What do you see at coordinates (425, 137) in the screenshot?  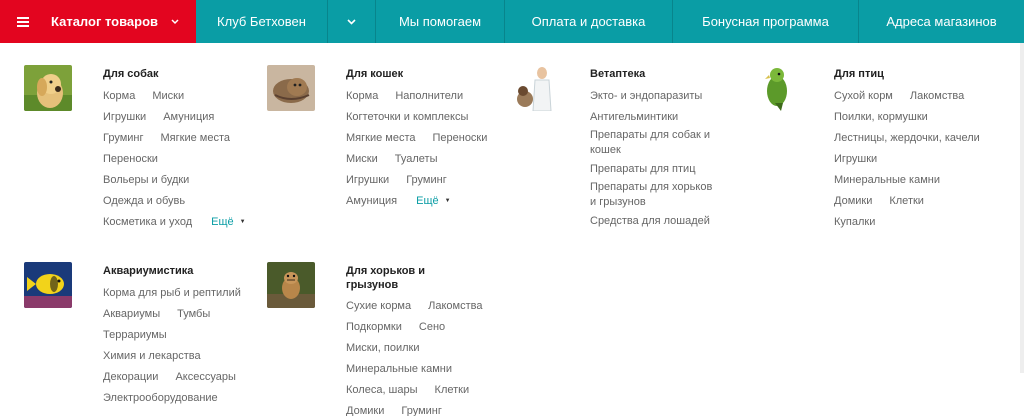 I see `list-item: Мягкие места Переноски` at bounding box center [425, 137].